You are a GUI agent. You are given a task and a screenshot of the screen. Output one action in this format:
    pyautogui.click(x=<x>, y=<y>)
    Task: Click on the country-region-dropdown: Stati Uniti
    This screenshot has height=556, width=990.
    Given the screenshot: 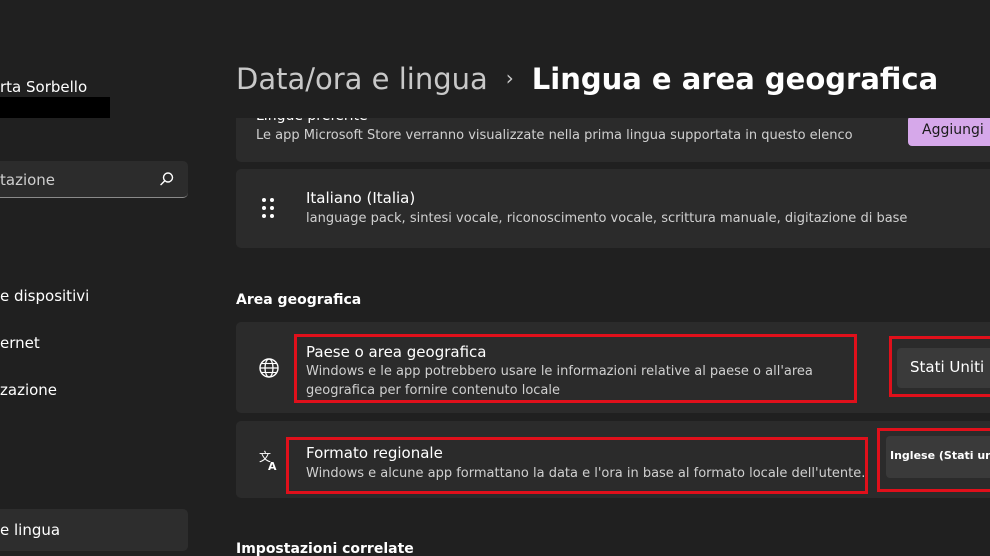 What is the action you would take?
    pyautogui.click(x=943, y=368)
    